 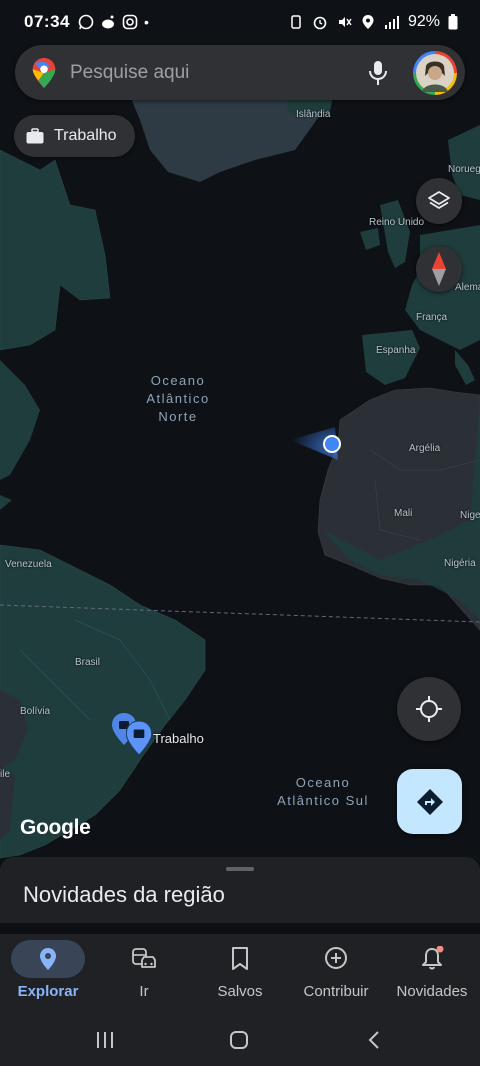 I want to click on location-icon, so click(x=368, y=22).